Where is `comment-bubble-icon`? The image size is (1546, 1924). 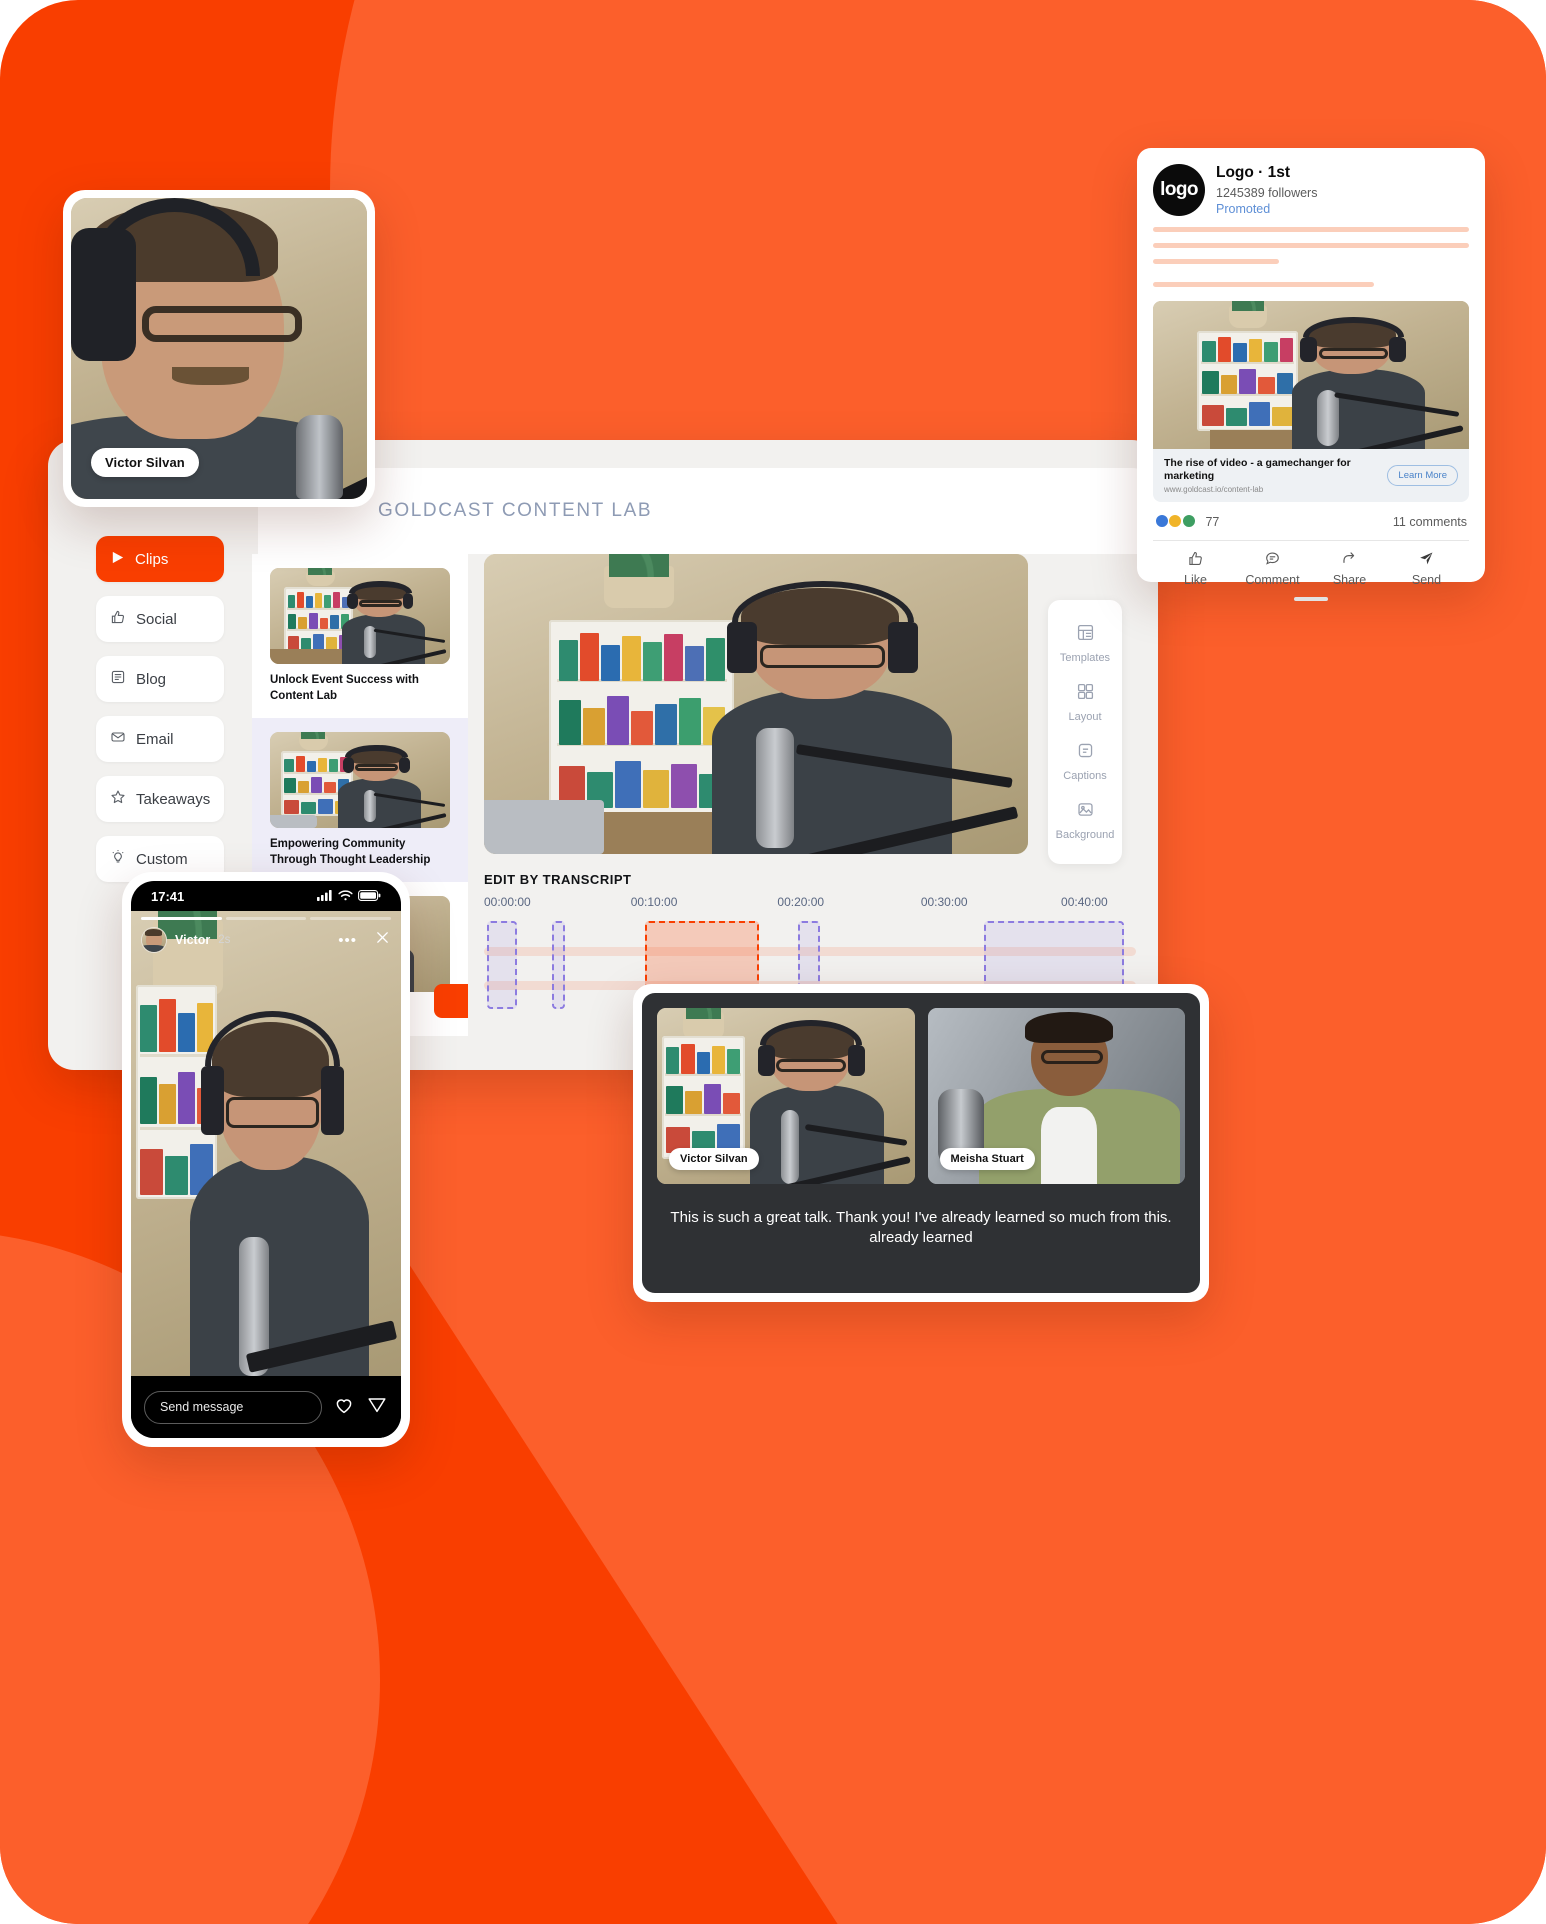 comment-bubble-icon is located at coordinates (1272, 561).